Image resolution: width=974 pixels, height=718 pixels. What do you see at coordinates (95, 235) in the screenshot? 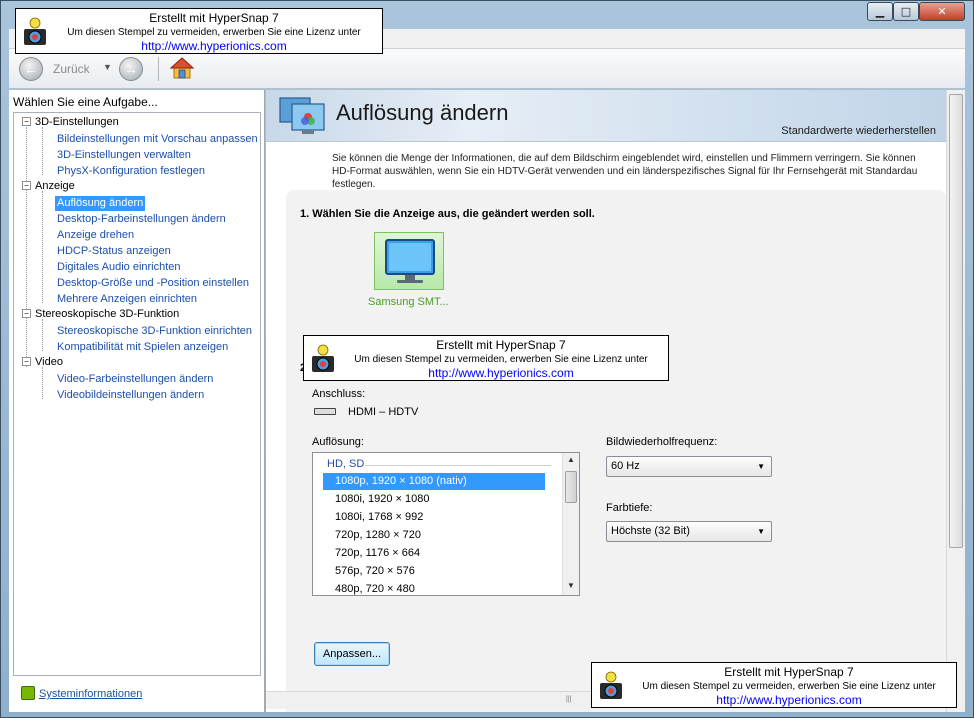
I see `tree-item-anzeige-drehen: Anzeige drehen` at bounding box center [95, 235].